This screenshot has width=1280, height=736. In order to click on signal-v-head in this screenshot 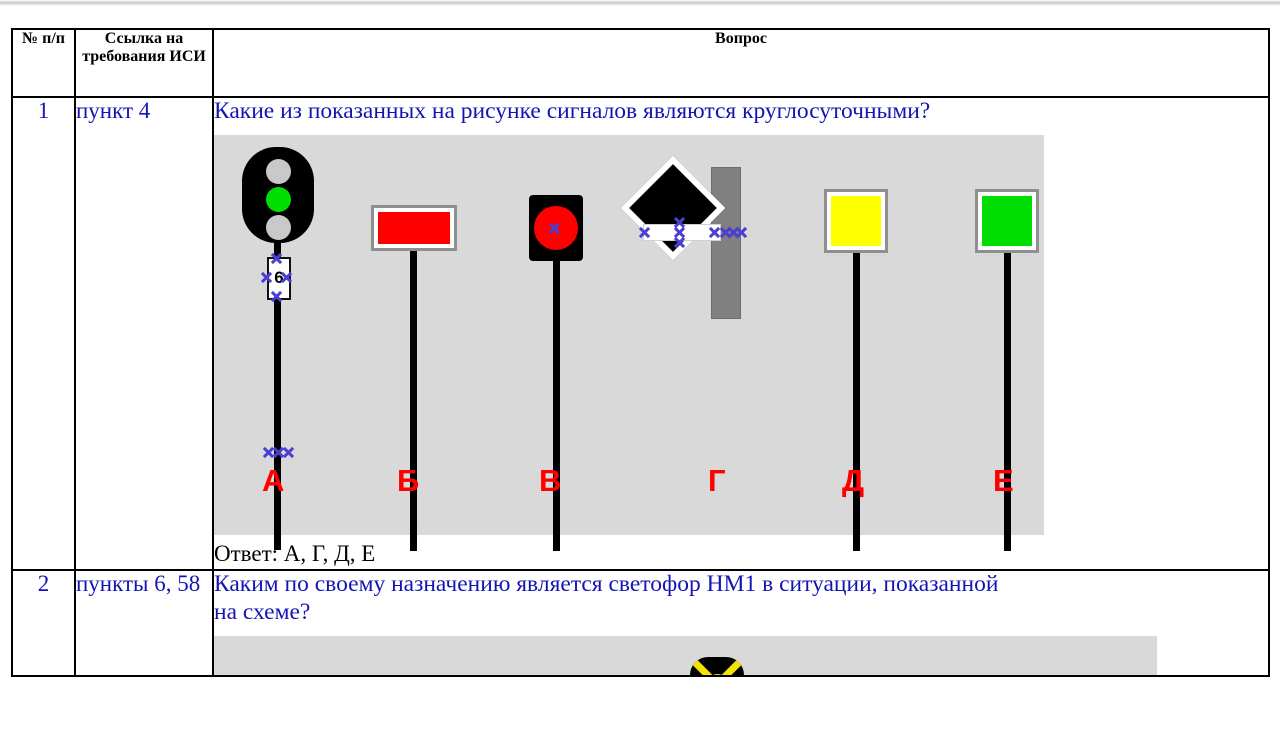, I will do `click(556, 228)`.